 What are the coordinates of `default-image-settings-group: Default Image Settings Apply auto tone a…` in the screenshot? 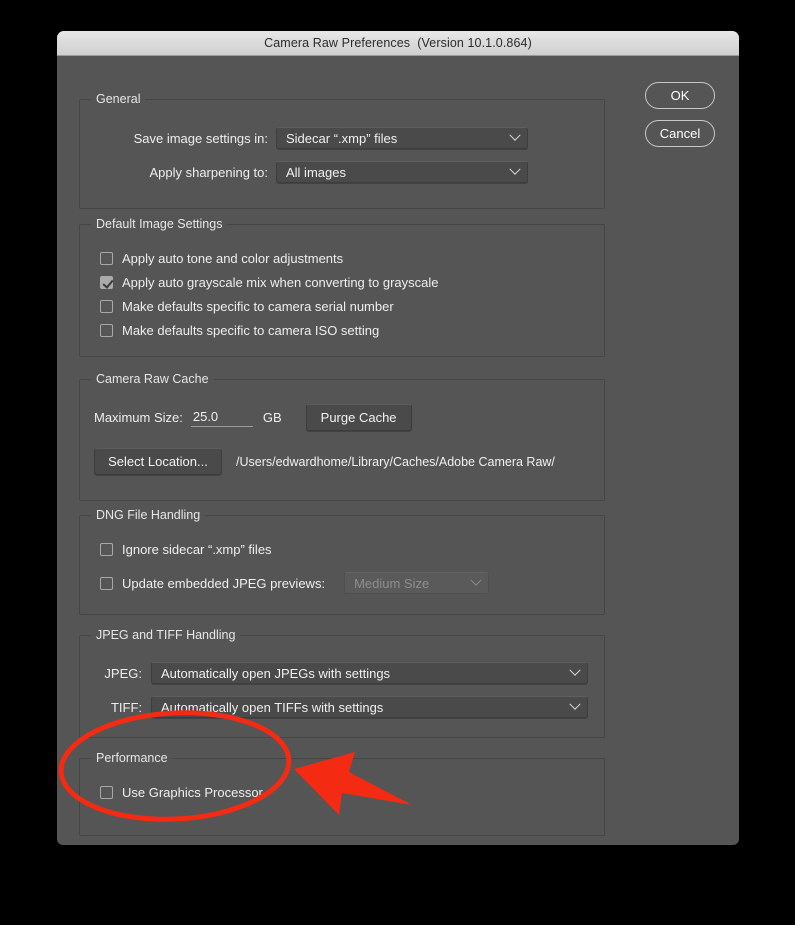 It's located at (342, 287).